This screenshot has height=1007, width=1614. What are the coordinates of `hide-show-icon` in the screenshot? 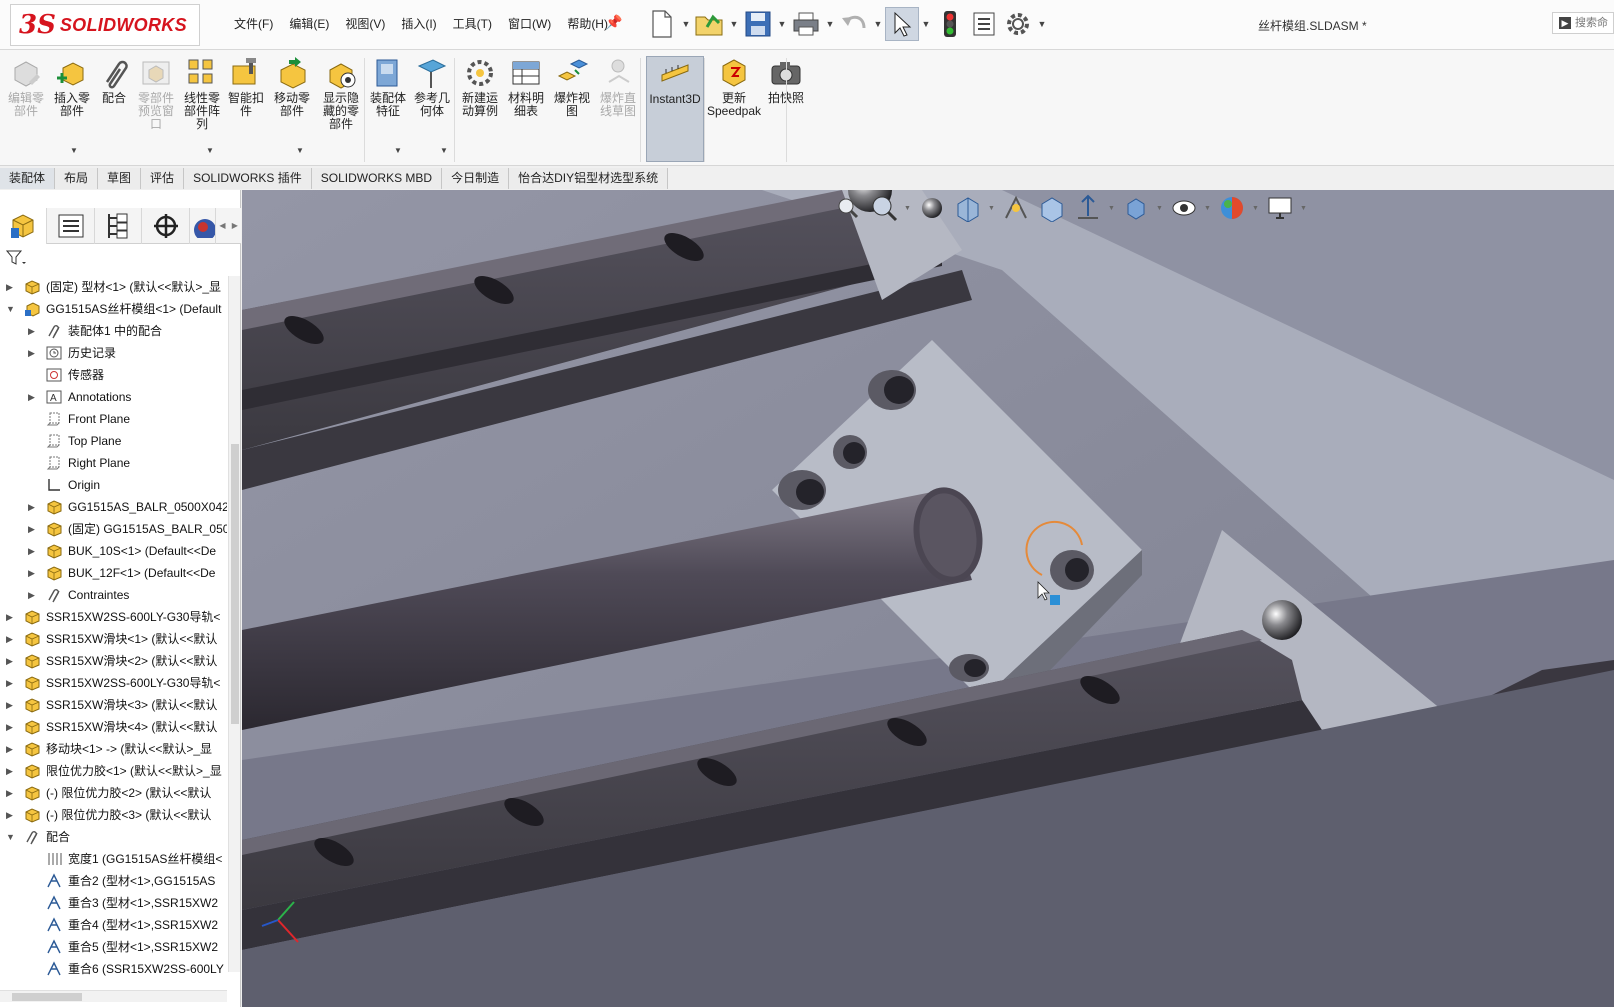 It's located at (1136, 208).